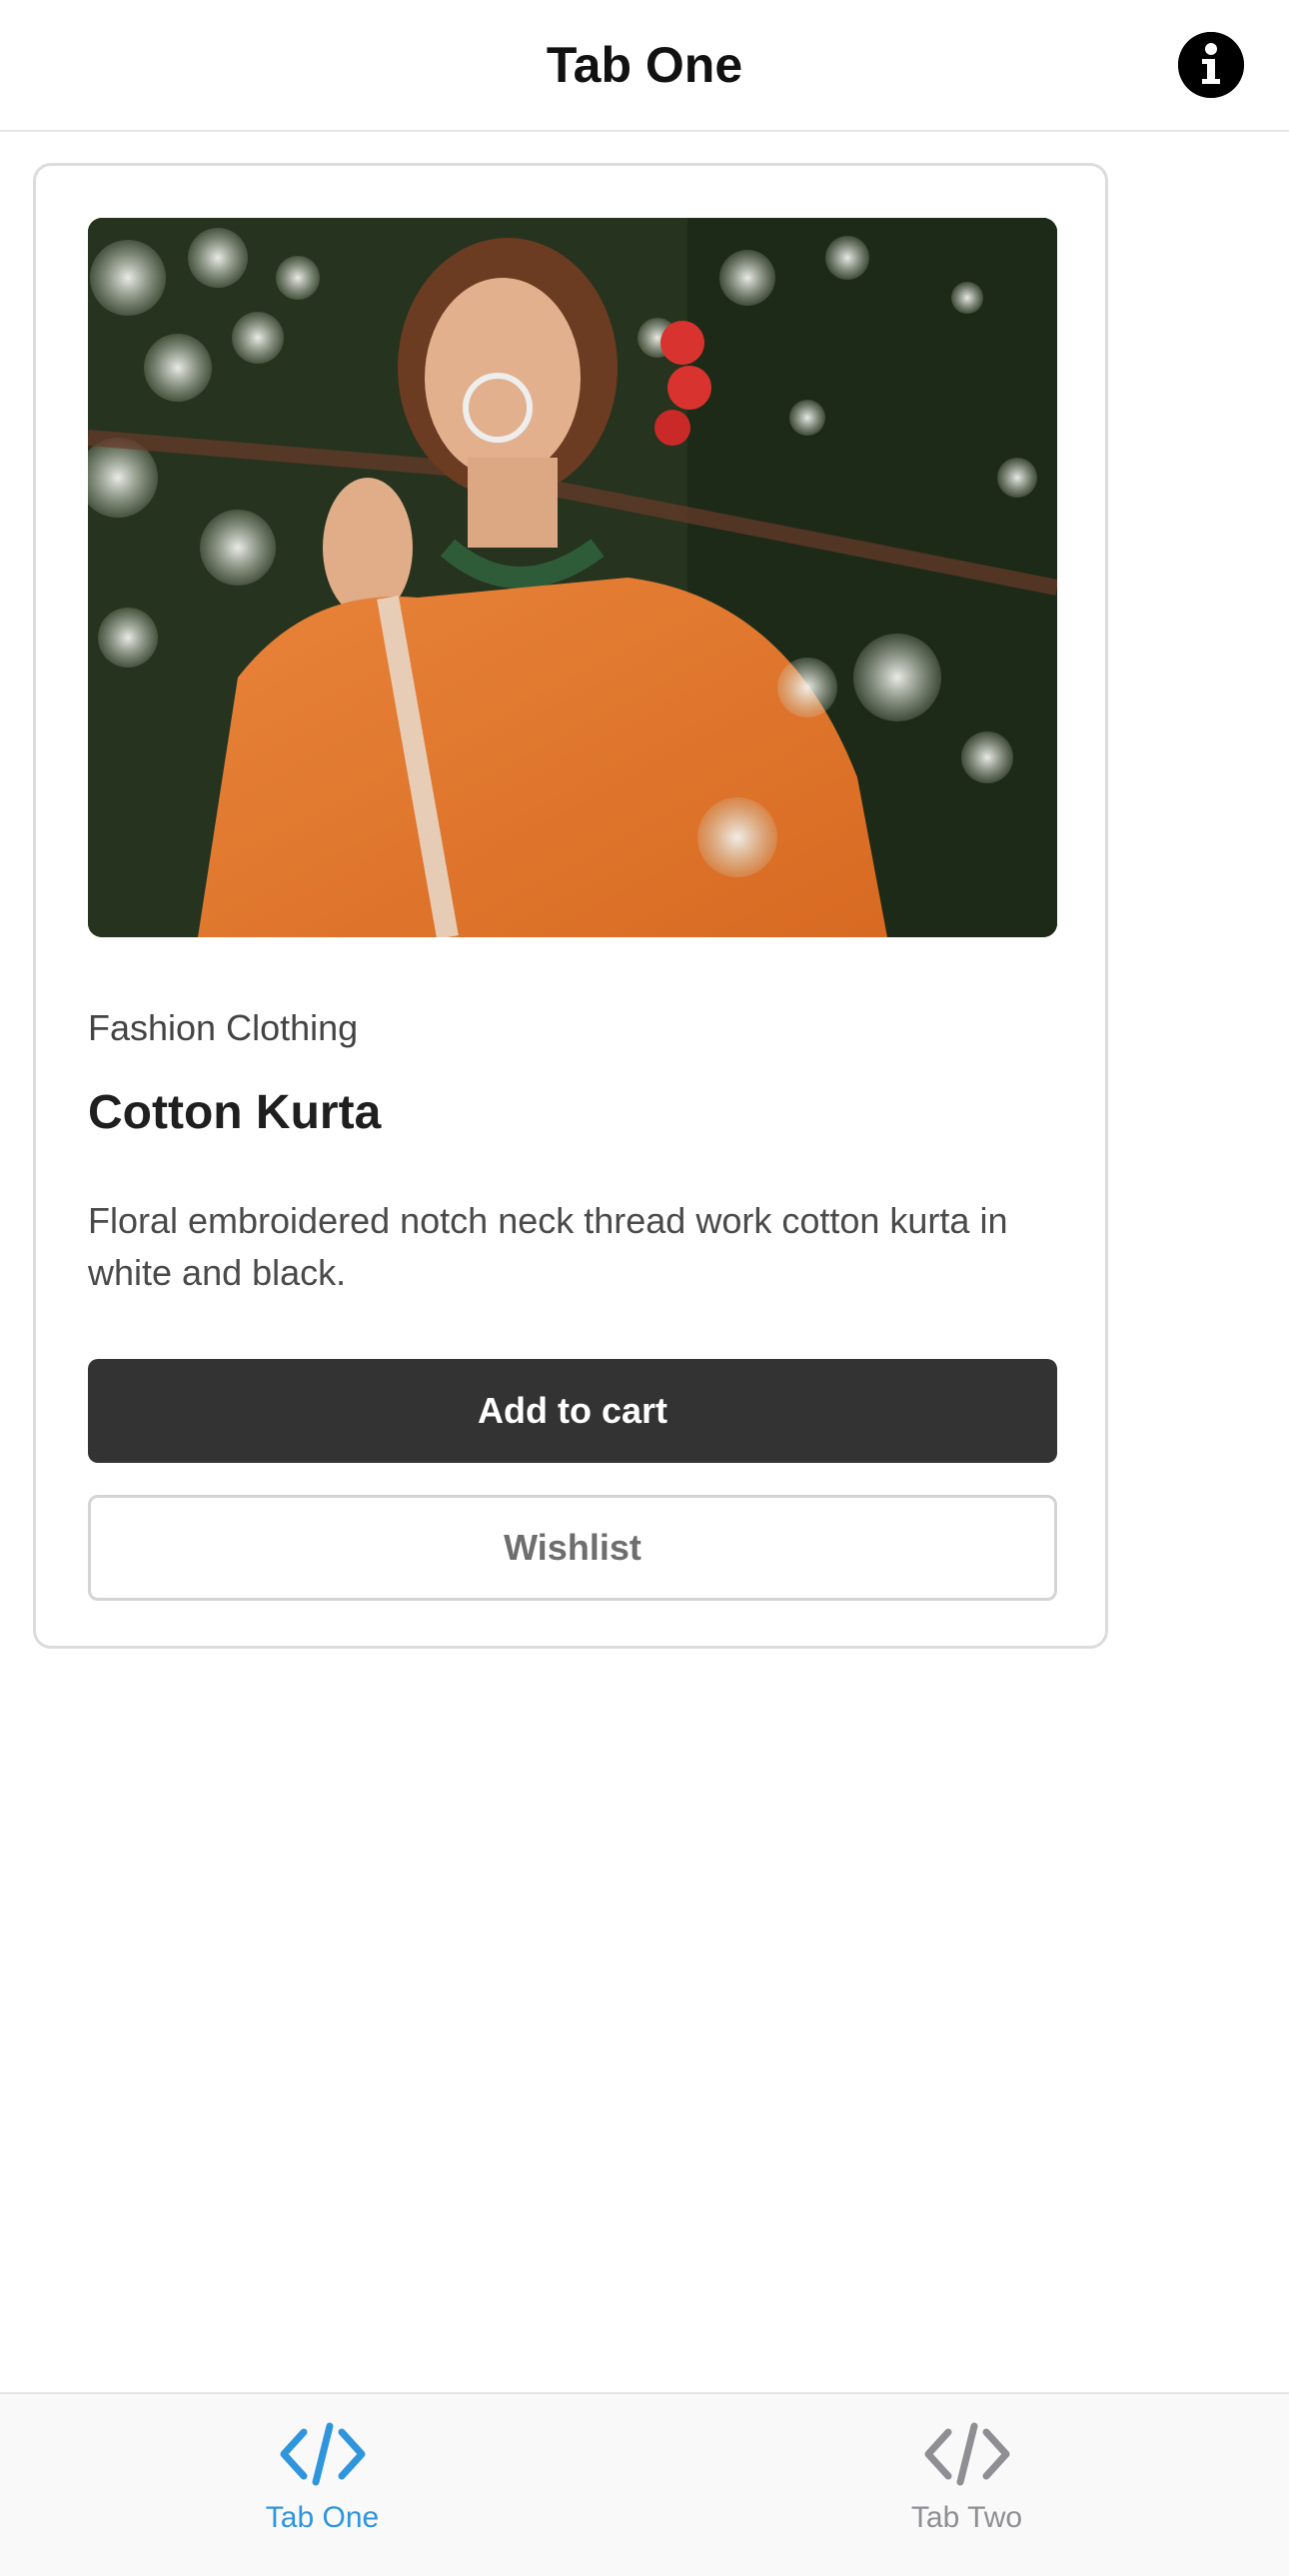  I want to click on tab-one-label: Tab One, so click(322, 2517).